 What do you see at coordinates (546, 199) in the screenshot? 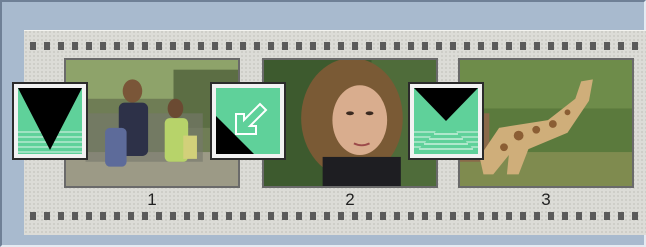
I see `clip-number-3: 3` at bounding box center [546, 199].